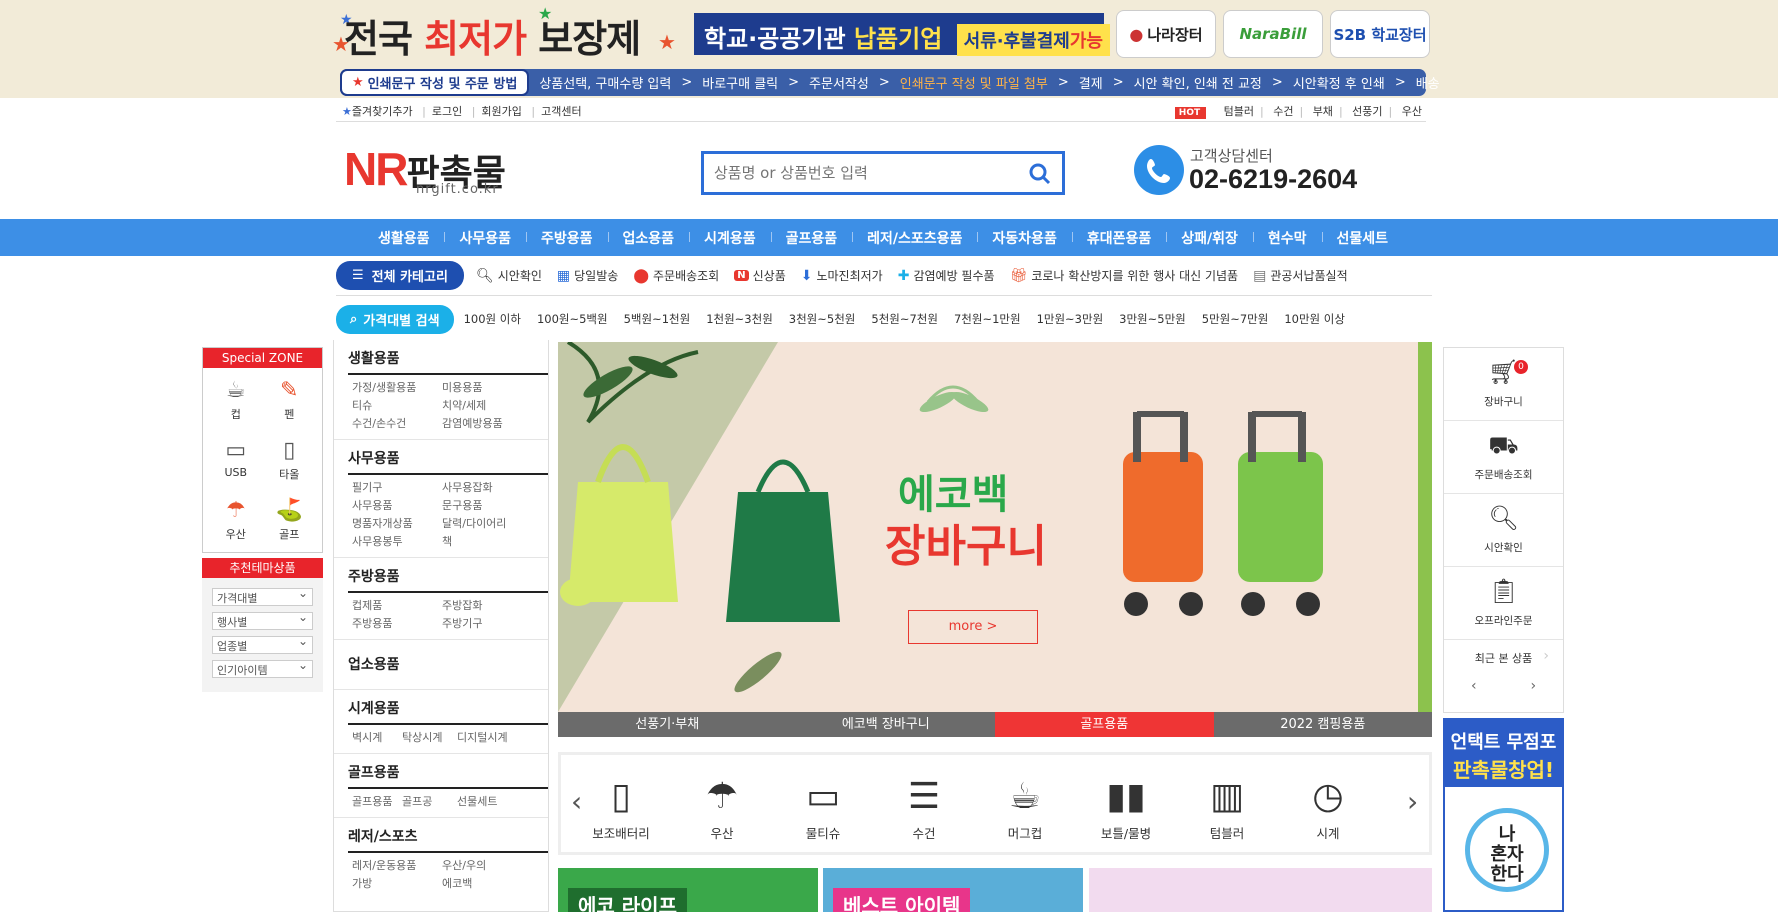 This screenshot has width=1778, height=912. Describe the element at coordinates (1025, 806) in the screenshot. I see `icon-category-item: ☕ 머그컵` at that location.